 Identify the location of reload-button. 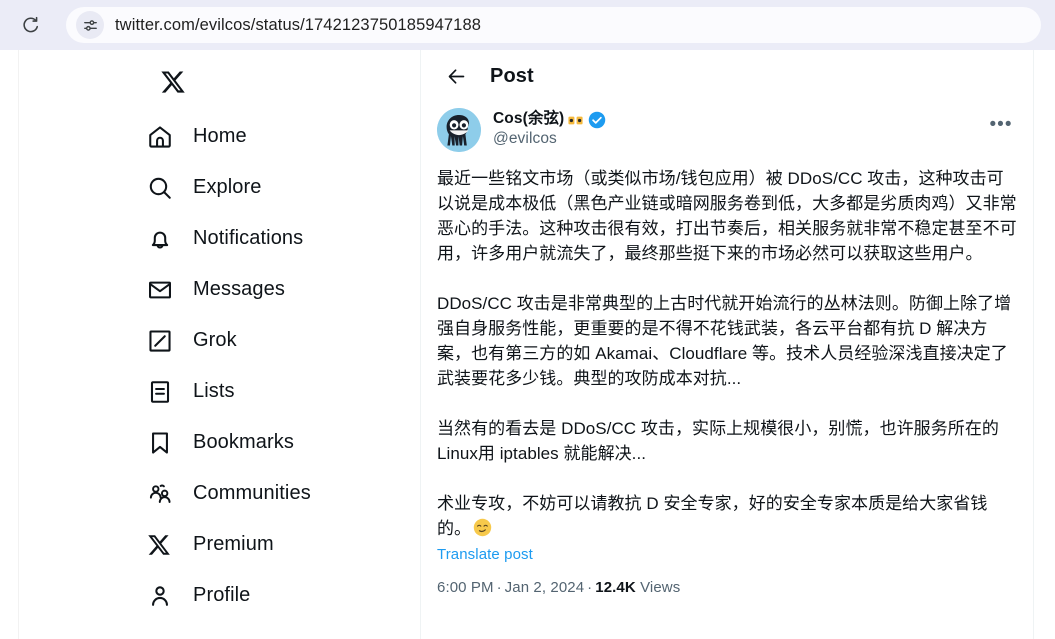
(31, 25).